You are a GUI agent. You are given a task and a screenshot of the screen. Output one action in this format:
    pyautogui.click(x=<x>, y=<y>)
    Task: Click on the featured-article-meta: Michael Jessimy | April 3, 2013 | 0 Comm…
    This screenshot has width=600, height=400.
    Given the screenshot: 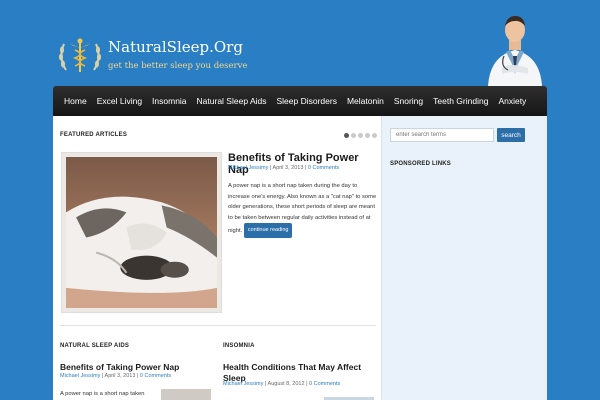 What is the action you would take?
    pyautogui.click(x=284, y=168)
    